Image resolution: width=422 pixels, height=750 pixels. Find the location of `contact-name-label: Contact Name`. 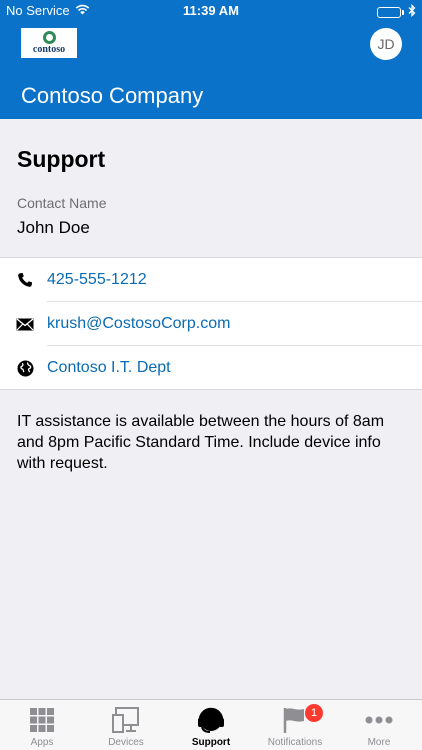

contact-name-label: Contact Name is located at coordinates (62, 203).